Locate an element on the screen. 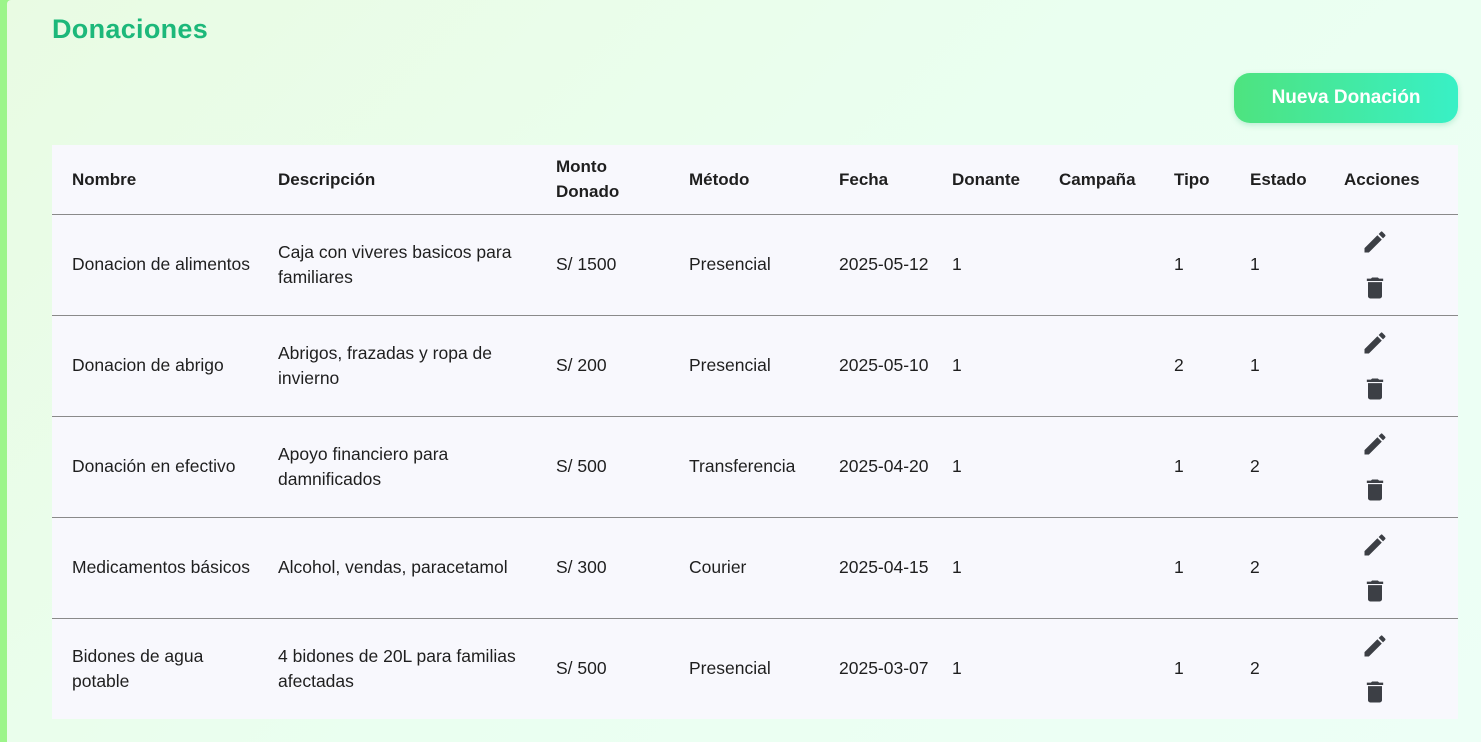  cell-fecha: 2025-04-15 is located at coordinates (875, 568).